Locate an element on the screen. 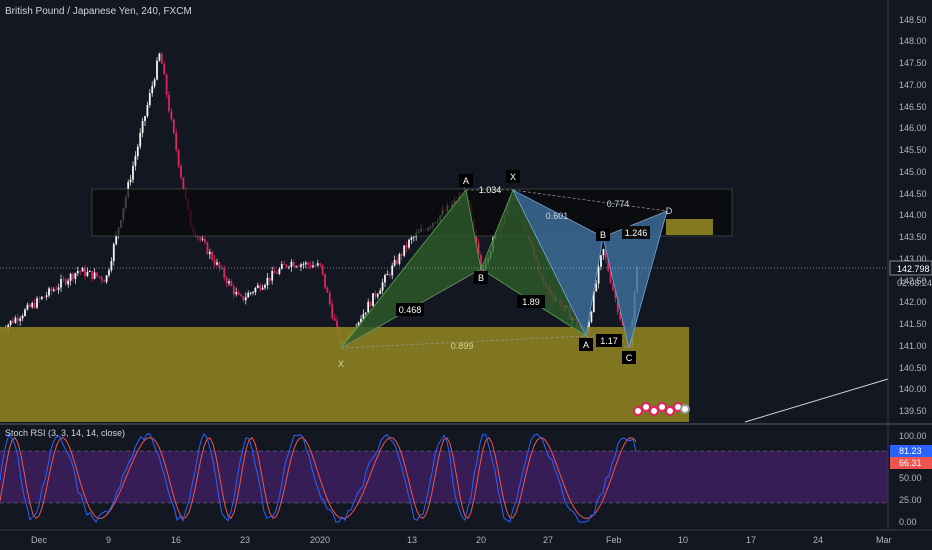 This screenshot has height=550, width=932. trend-line is located at coordinates (816, 400).